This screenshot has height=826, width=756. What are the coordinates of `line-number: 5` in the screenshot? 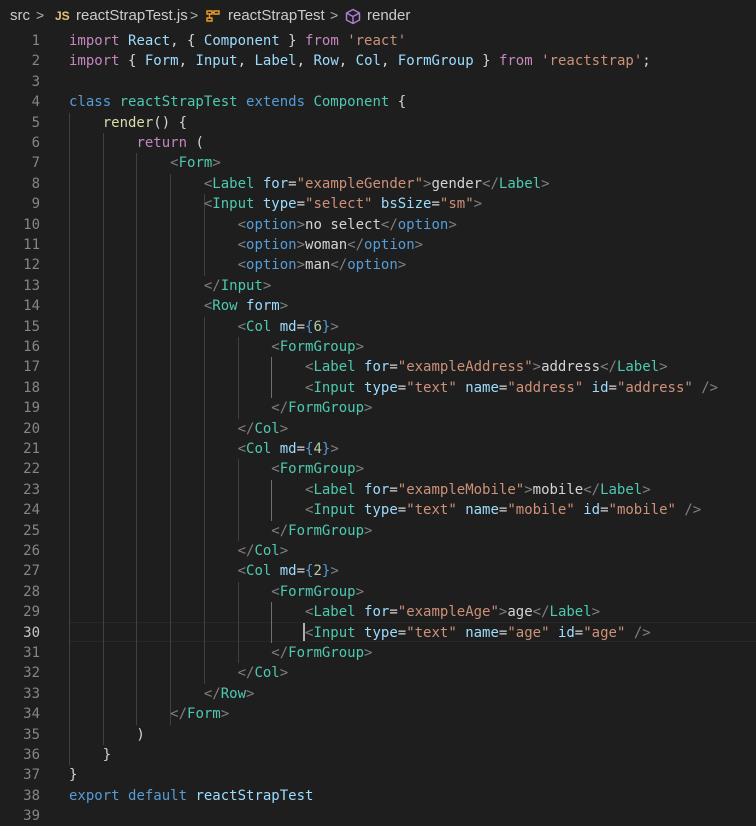 It's located at (35, 122).